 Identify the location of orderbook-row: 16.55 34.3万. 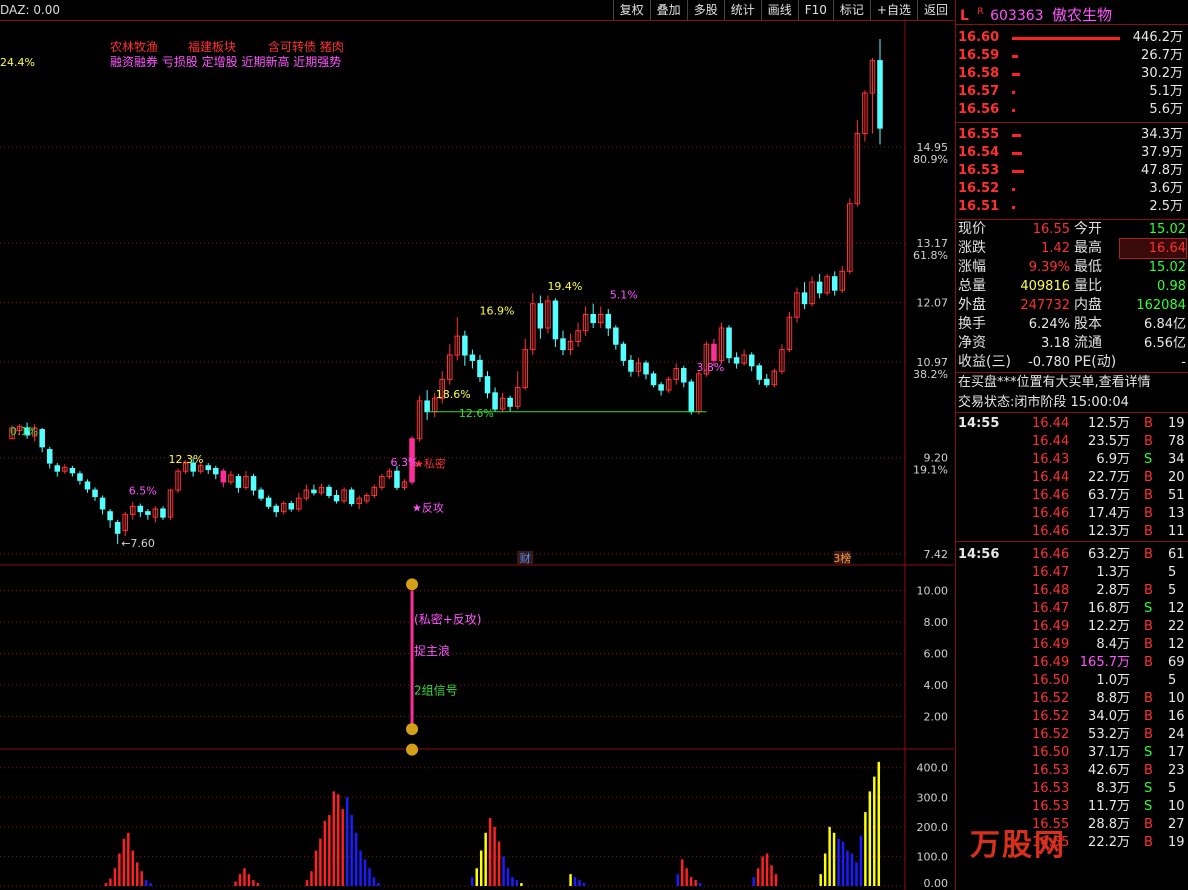
(1072, 135).